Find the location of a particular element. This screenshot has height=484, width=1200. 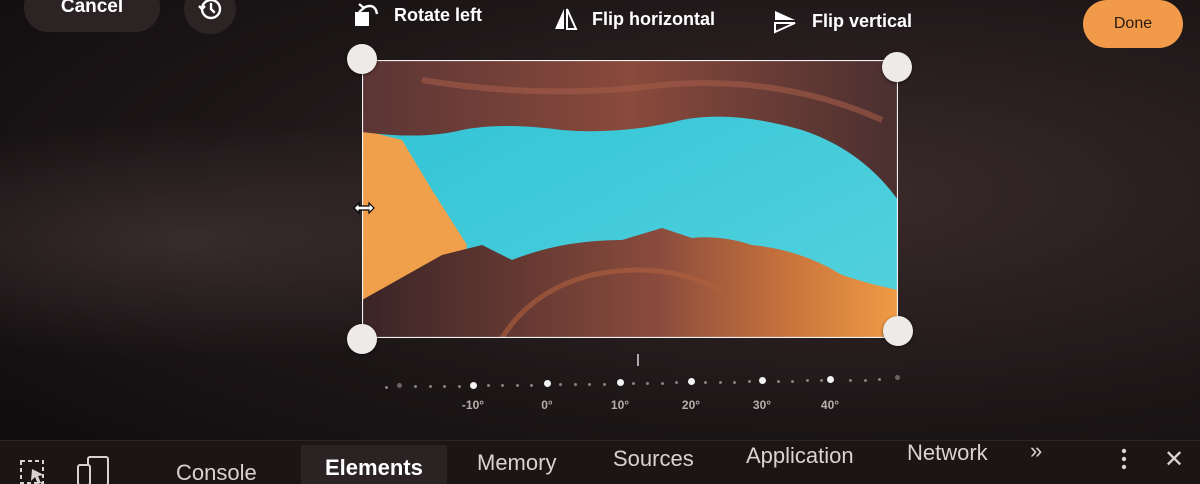

ruler-label: 10° is located at coordinates (620, 405).